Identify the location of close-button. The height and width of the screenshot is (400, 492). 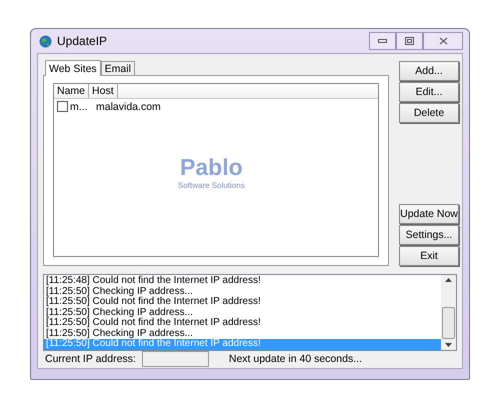
(443, 41).